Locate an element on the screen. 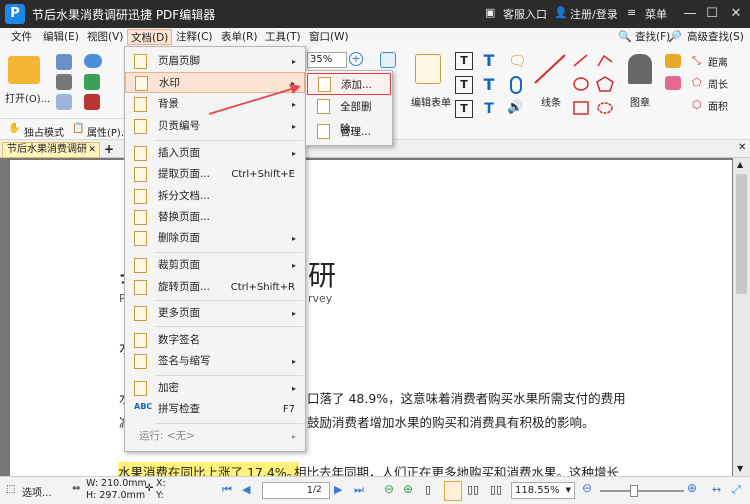 The image size is (750, 504). typewriter-icon: T is located at coordinates (489, 61).